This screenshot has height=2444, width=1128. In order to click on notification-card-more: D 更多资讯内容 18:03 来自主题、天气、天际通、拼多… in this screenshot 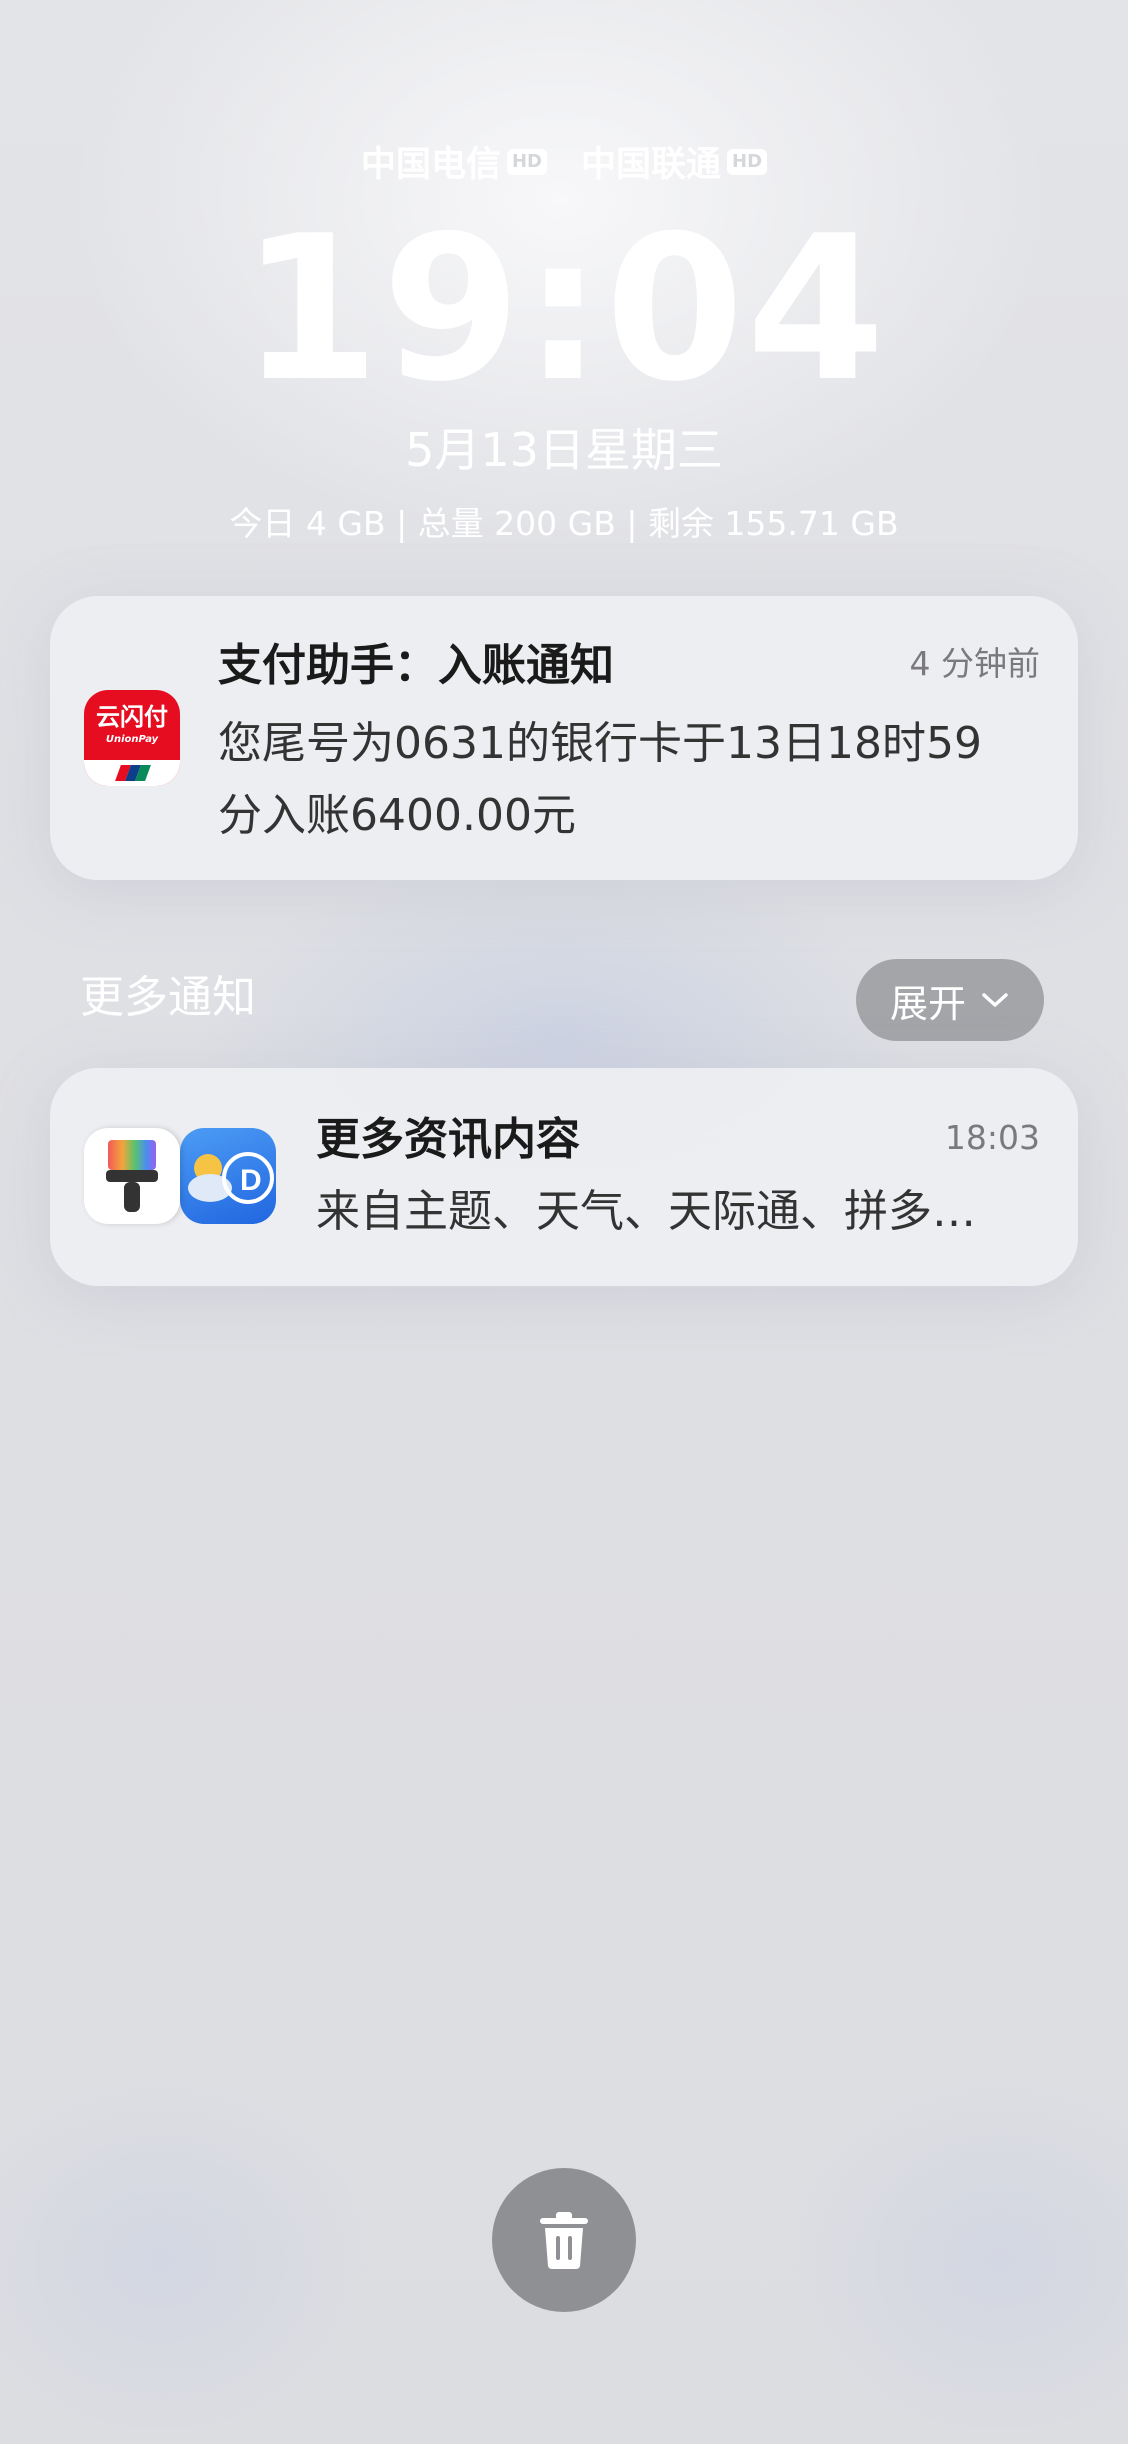, I will do `click(564, 1177)`.